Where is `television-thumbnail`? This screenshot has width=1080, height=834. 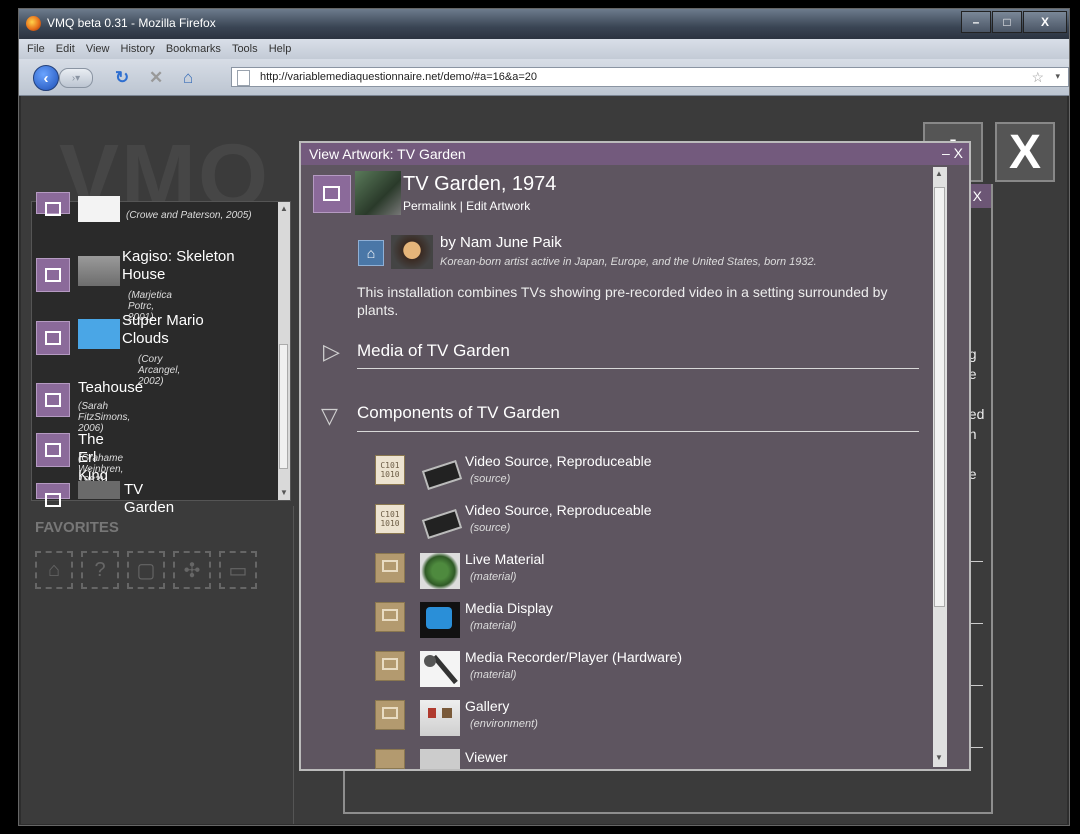 television-thumbnail is located at coordinates (440, 620).